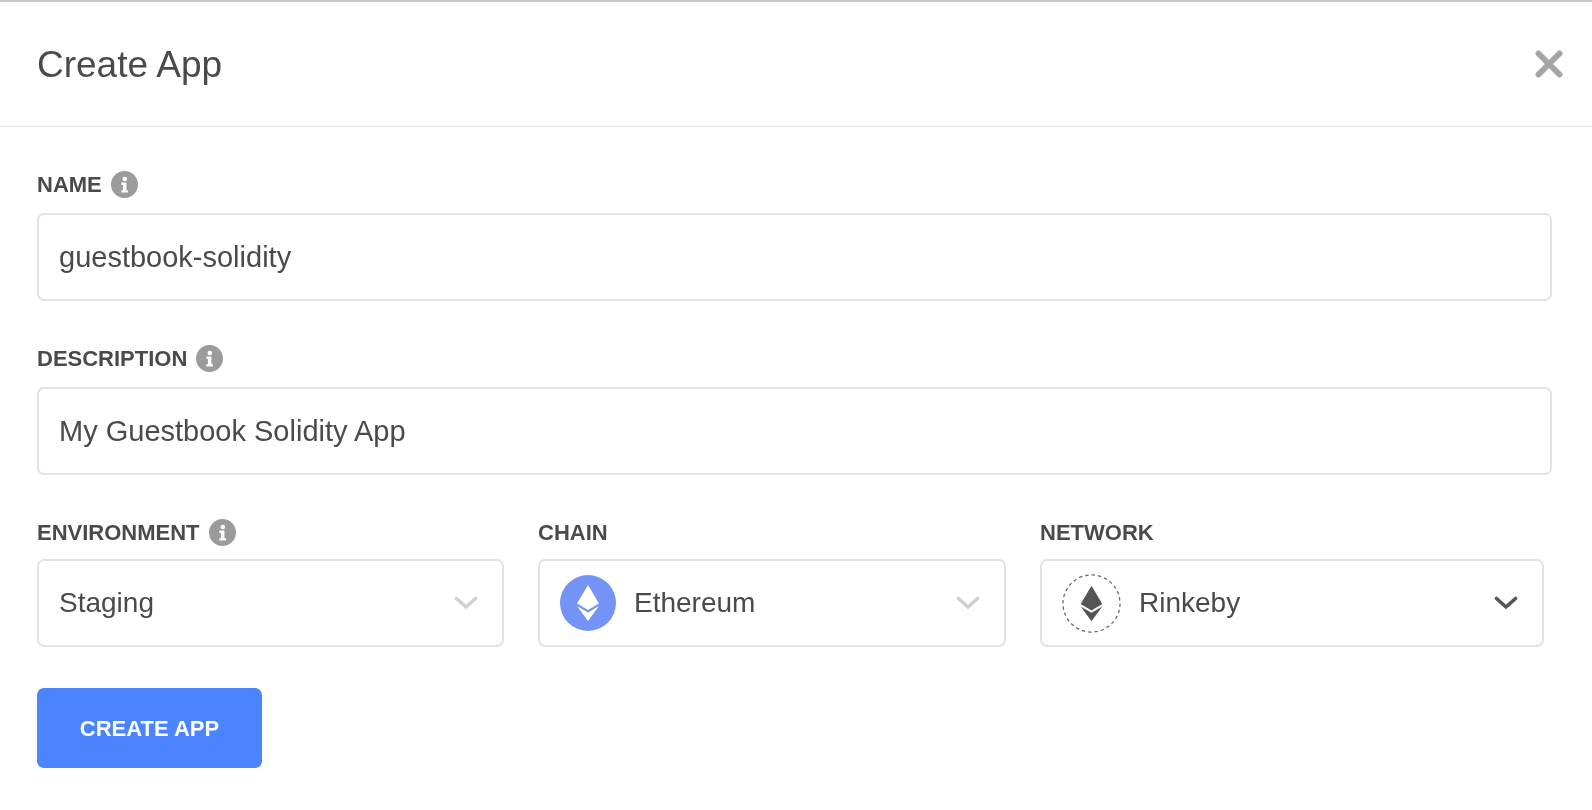 The height and width of the screenshot is (810, 1592). I want to click on field-label: NAME, so click(69, 184).